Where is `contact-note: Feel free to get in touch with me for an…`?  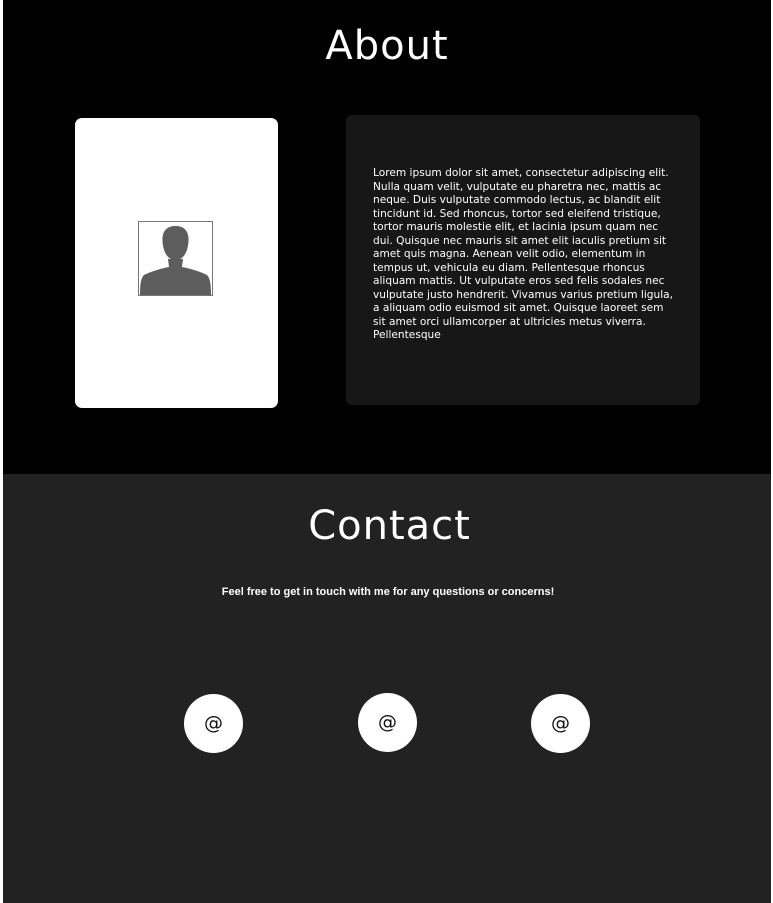
contact-note: Feel free to get in touch with me for an… is located at coordinates (388, 592).